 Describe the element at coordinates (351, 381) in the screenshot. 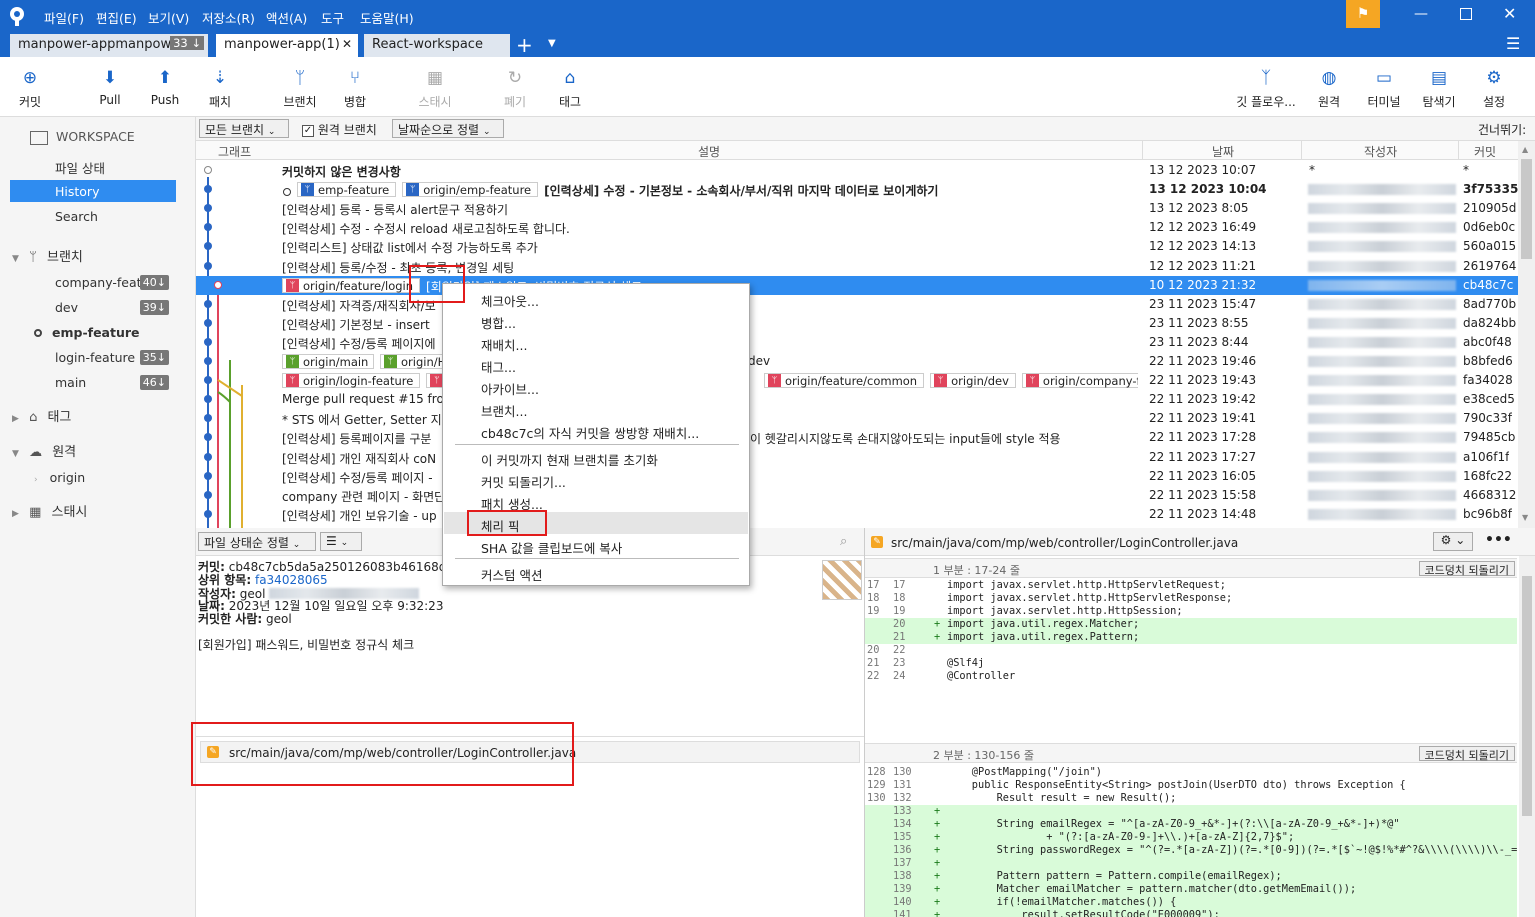

I see `branch-tag: ᛘ origin/login-feature` at that location.